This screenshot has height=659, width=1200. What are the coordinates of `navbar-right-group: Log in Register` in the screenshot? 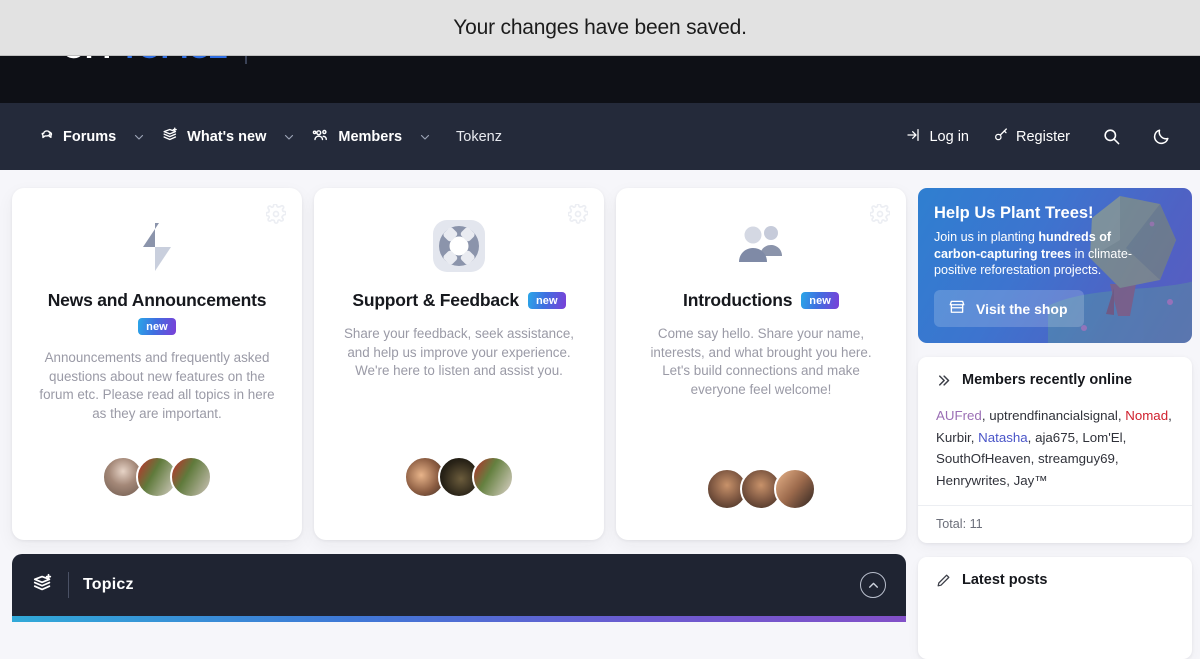 It's located at (1048, 137).